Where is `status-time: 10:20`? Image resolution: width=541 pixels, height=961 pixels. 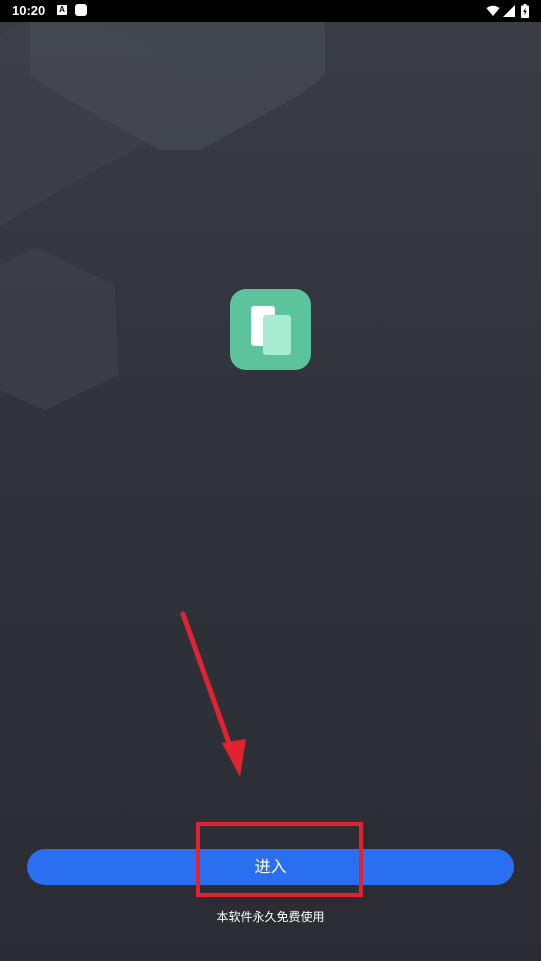 status-time: 10:20 is located at coordinates (29, 10).